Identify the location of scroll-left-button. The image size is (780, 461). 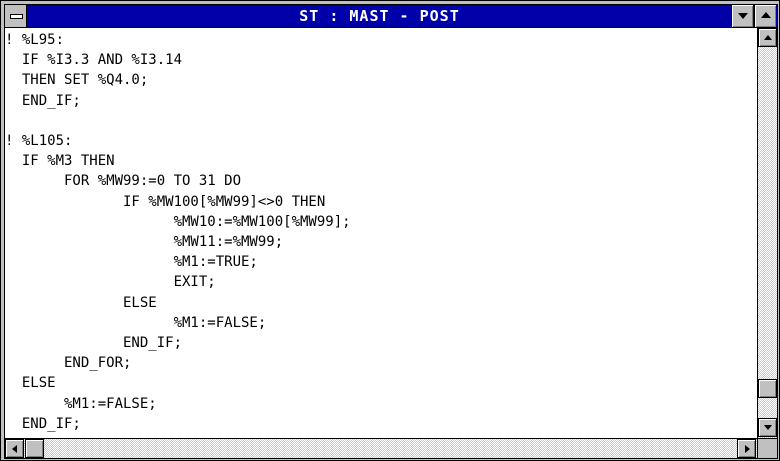
(14, 448).